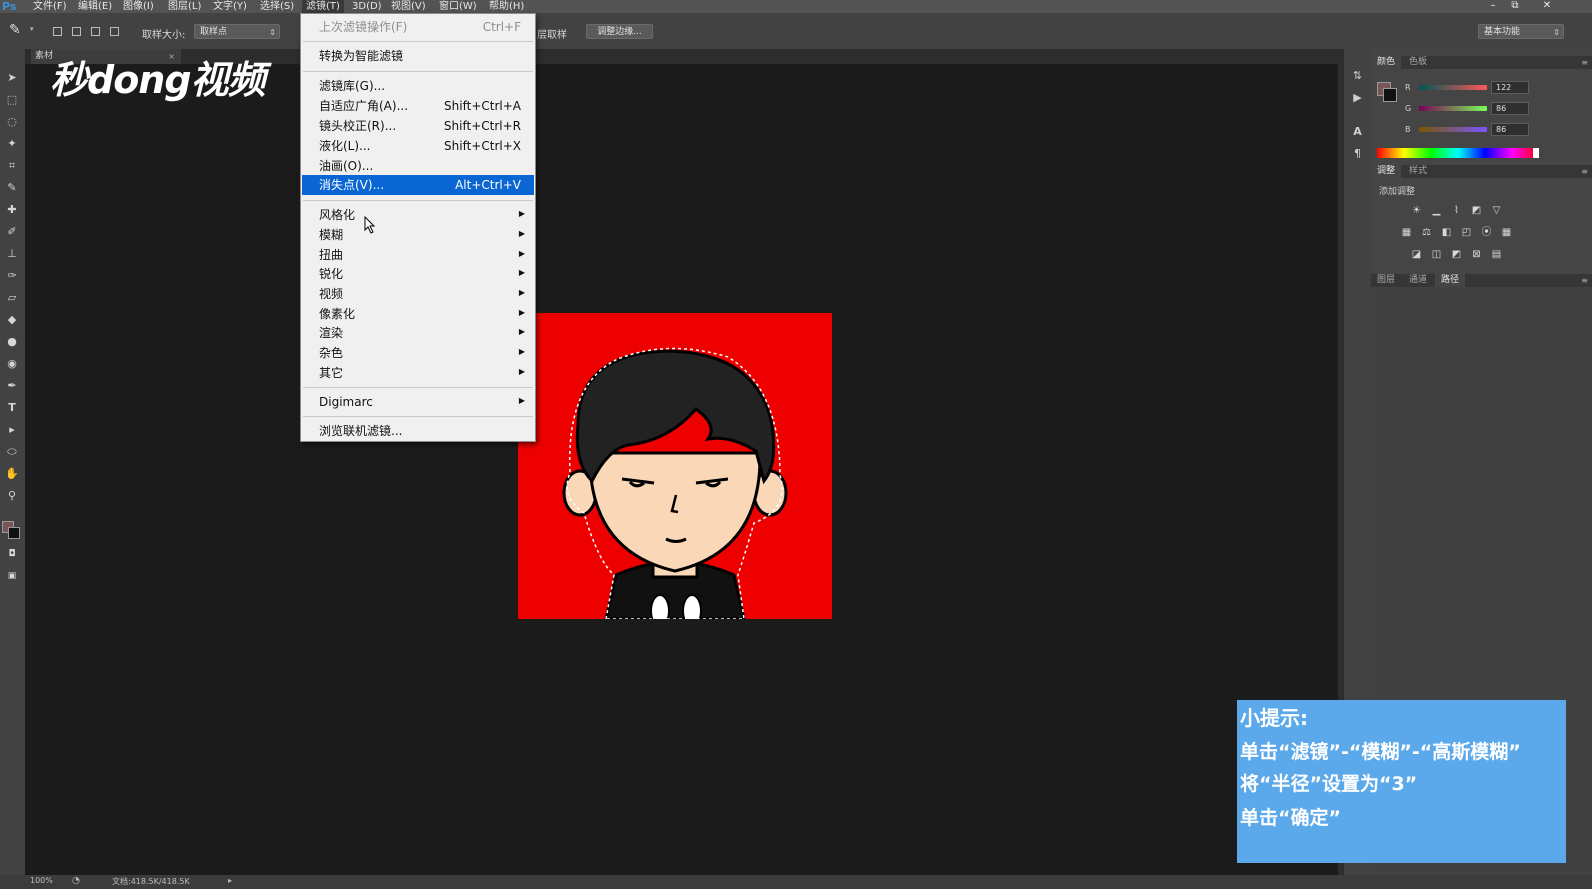 This screenshot has width=1592, height=889. Describe the element at coordinates (418, 373) in the screenshot. I see `menu-item-other: 其它 ▶` at that location.